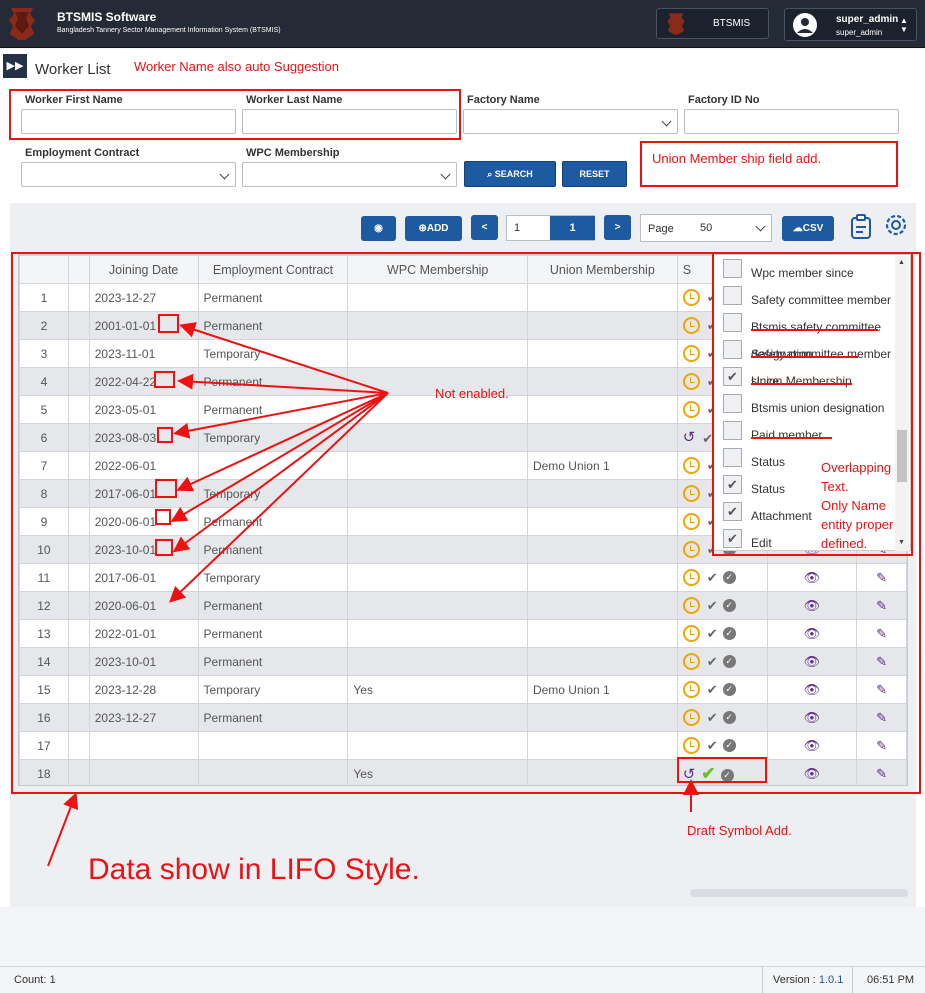 The height and width of the screenshot is (993, 925). I want to click on status-bar: Count: 1 Version : 1.0.1 06:51 PM, so click(462, 979).